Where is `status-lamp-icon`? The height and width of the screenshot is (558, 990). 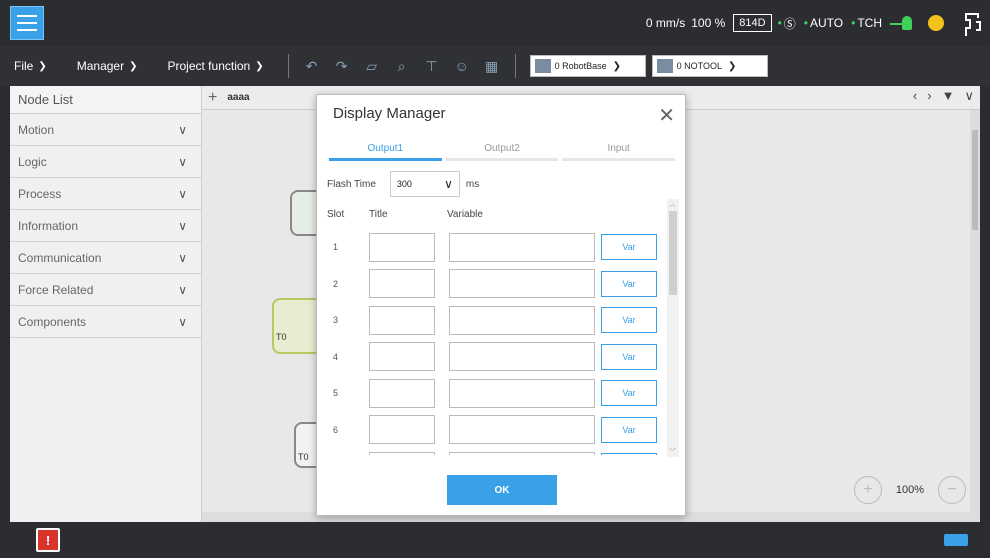 status-lamp-icon is located at coordinates (936, 23).